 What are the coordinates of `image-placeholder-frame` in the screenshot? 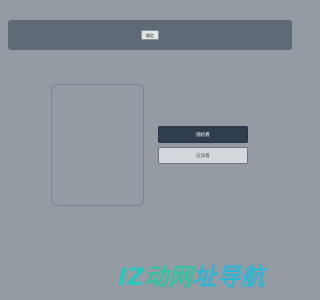 It's located at (97, 145).